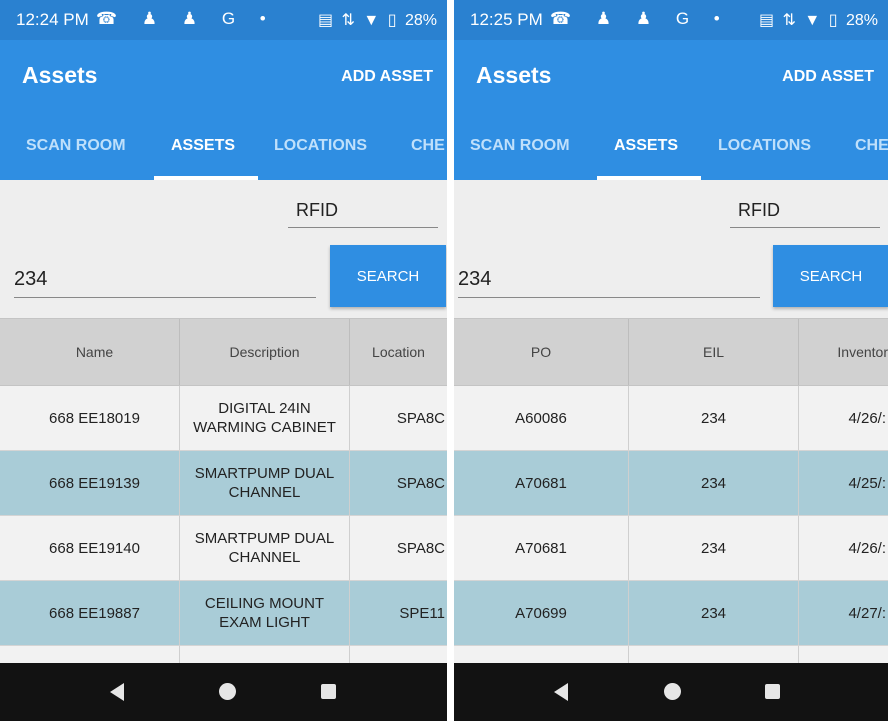 The width and height of the screenshot is (888, 721). I want to click on status-time: 12:25 PM, so click(506, 19).